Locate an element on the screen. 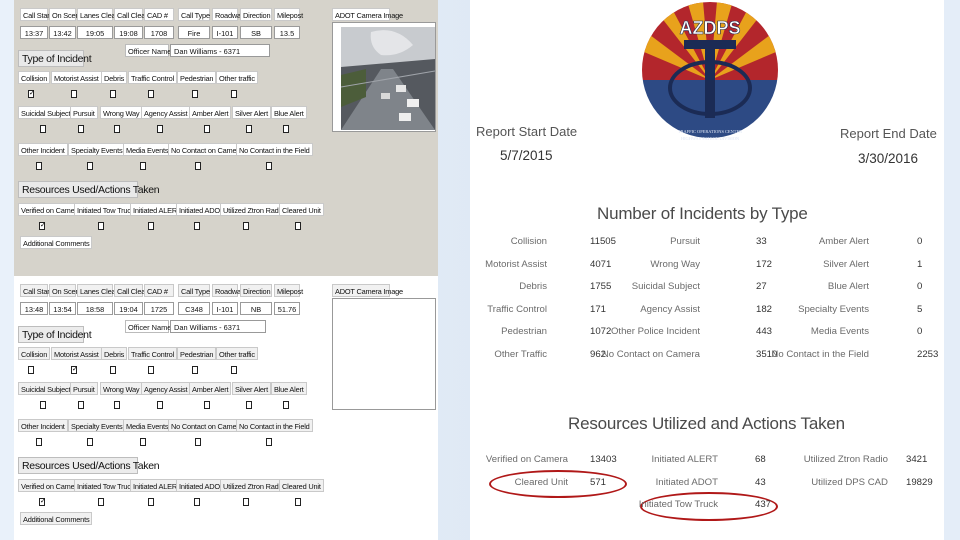 The width and height of the screenshot is (960, 540). field-value: 18:58 is located at coordinates (95, 308).